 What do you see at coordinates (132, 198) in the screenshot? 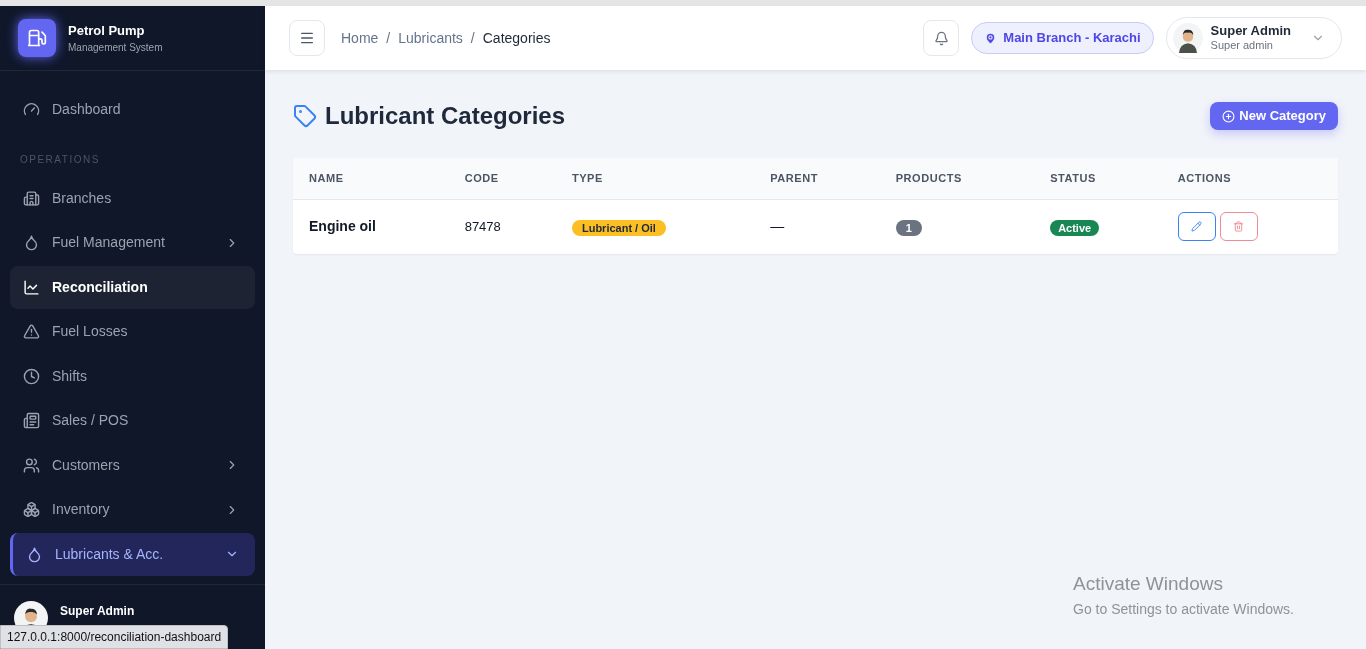
I see `sidebar-item: Branches` at bounding box center [132, 198].